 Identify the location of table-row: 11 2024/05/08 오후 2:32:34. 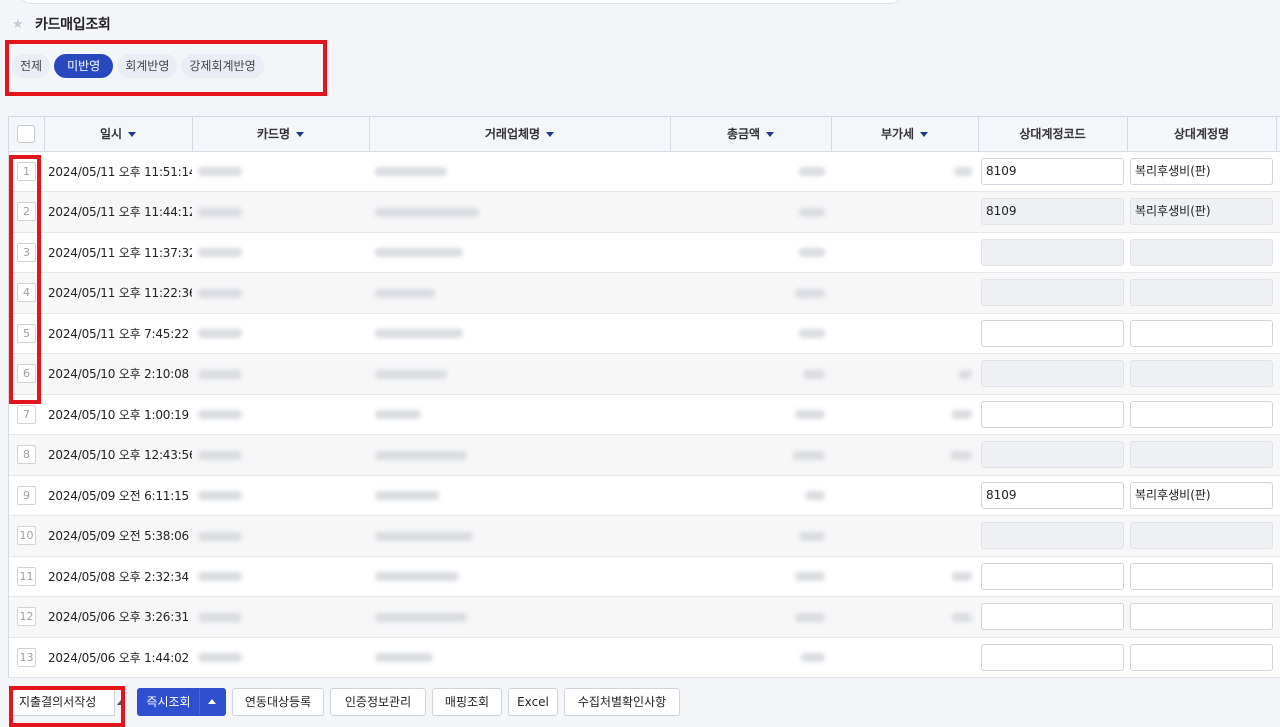
(644, 576).